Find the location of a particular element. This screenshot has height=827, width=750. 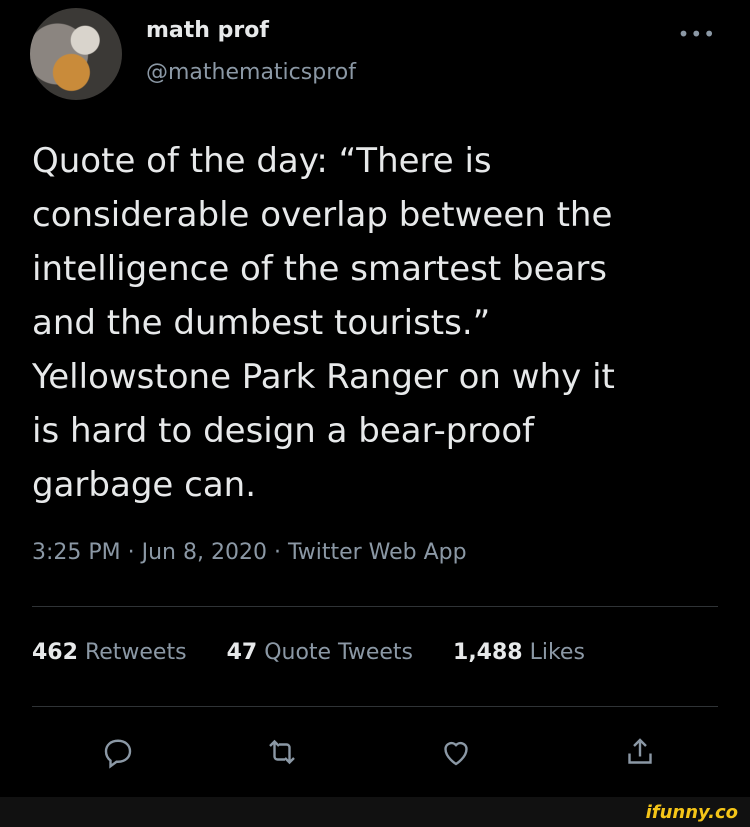

tweet-stats: 462 Retweets 47 Quote Tweets 1,488 Likes is located at coordinates (328, 652).